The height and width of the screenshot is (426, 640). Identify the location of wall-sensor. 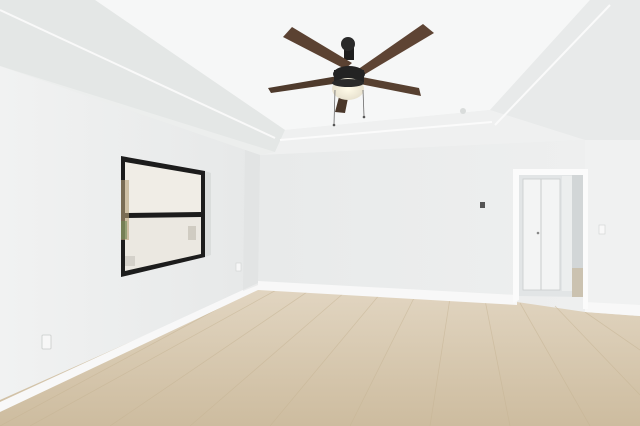
(482, 205).